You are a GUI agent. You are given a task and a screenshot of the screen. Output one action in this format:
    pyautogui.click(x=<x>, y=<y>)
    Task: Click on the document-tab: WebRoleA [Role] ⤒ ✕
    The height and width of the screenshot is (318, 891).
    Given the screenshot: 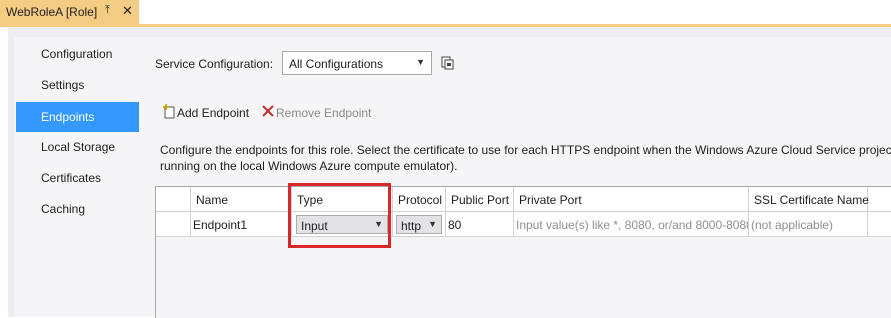 What is the action you would take?
    pyautogui.click(x=69, y=13)
    